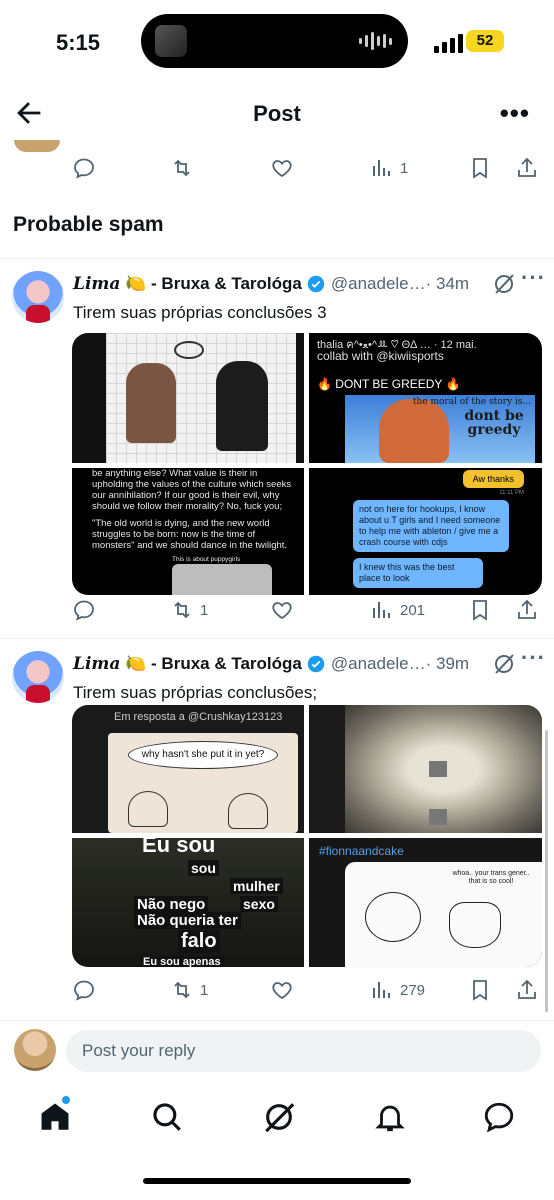  I want to click on search-icon, so click(167, 1117).